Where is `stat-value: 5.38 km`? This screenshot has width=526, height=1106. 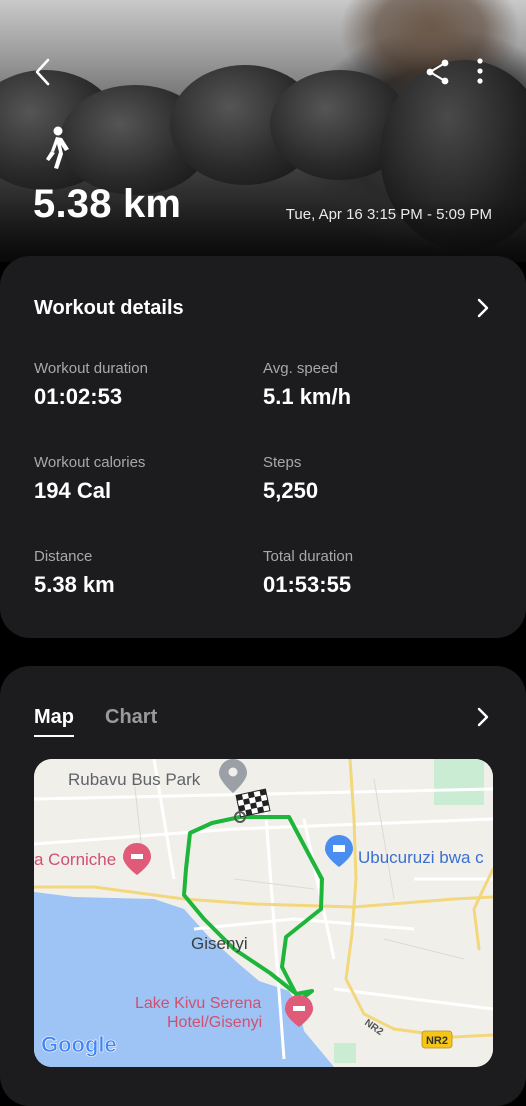 stat-value: 5.38 km is located at coordinates (74, 584).